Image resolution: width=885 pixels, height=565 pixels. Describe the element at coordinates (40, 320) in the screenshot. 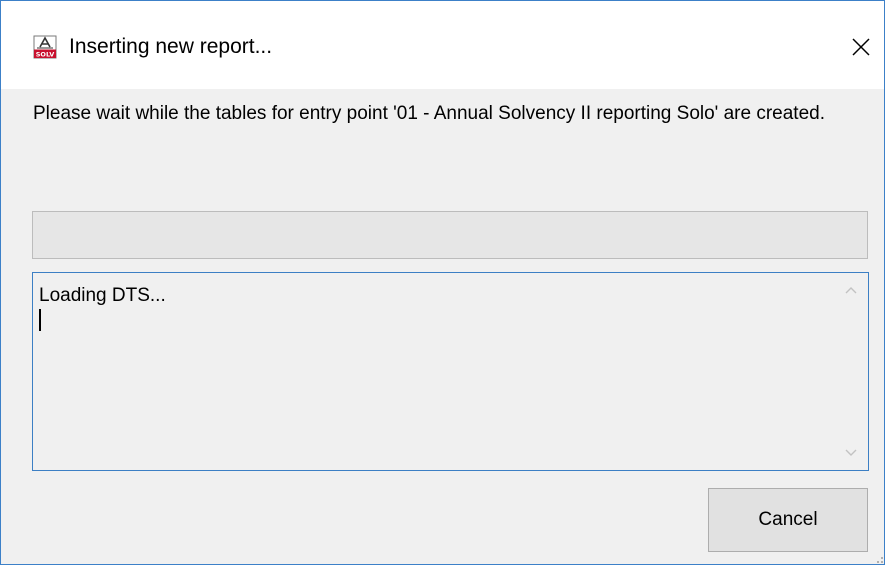

I see `text-caret` at that location.